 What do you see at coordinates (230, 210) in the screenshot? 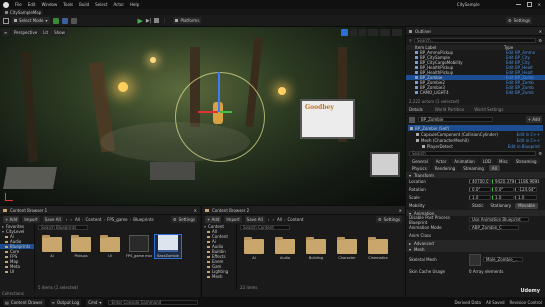
I see `content-browser-2-title: Content Browser 2` at bounding box center [230, 210].